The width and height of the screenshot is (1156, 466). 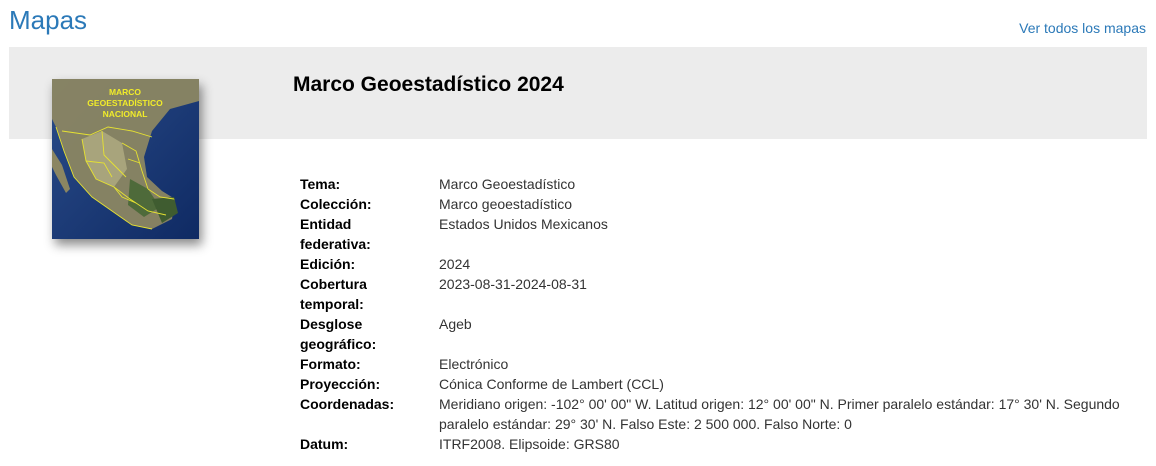 What do you see at coordinates (347, 404) in the screenshot?
I see `metadata-label: Coordenadas:` at bounding box center [347, 404].